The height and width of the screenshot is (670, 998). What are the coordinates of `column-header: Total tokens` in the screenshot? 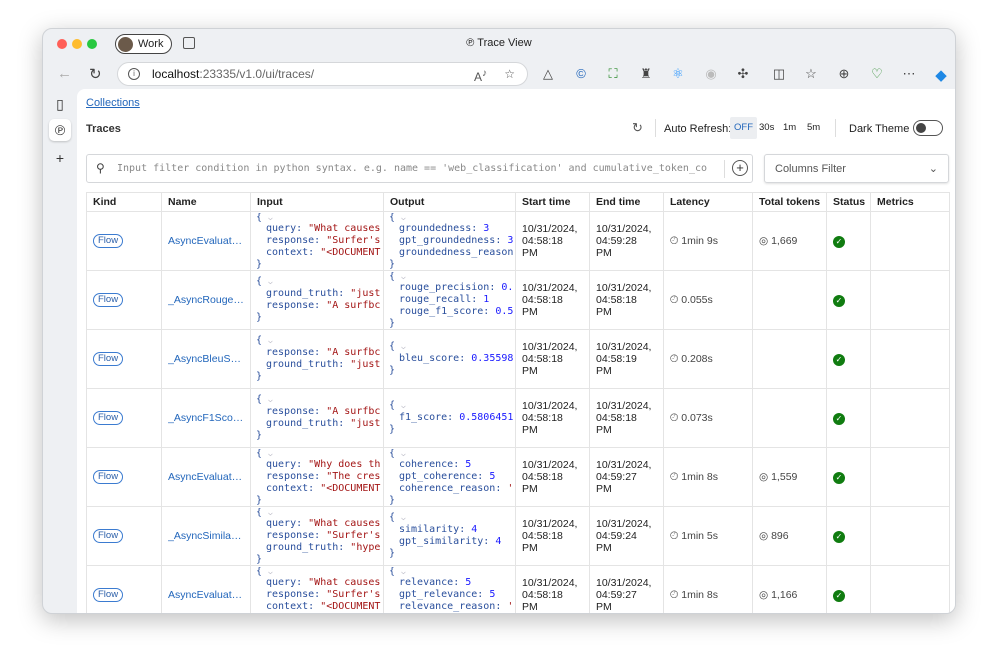 It's located at (789, 202).